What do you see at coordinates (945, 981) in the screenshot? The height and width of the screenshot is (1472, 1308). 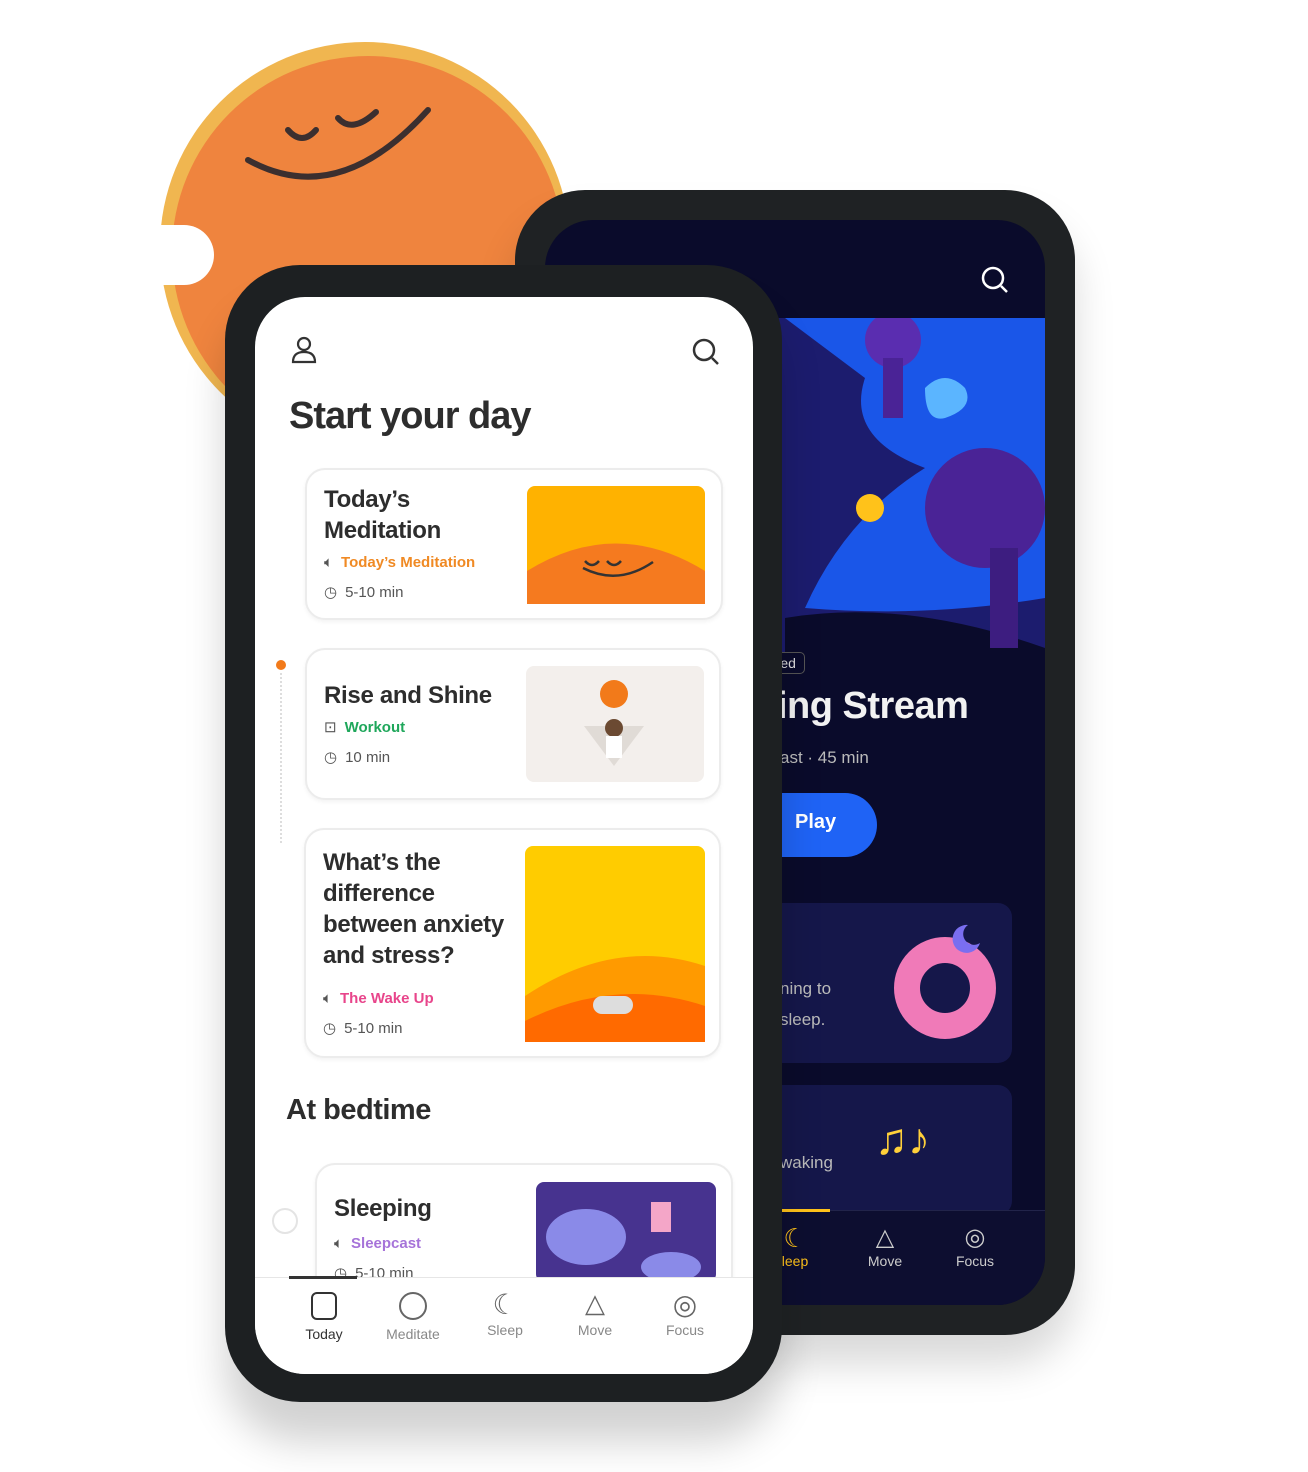 I see `swim-ring-illustration` at bounding box center [945, 981].